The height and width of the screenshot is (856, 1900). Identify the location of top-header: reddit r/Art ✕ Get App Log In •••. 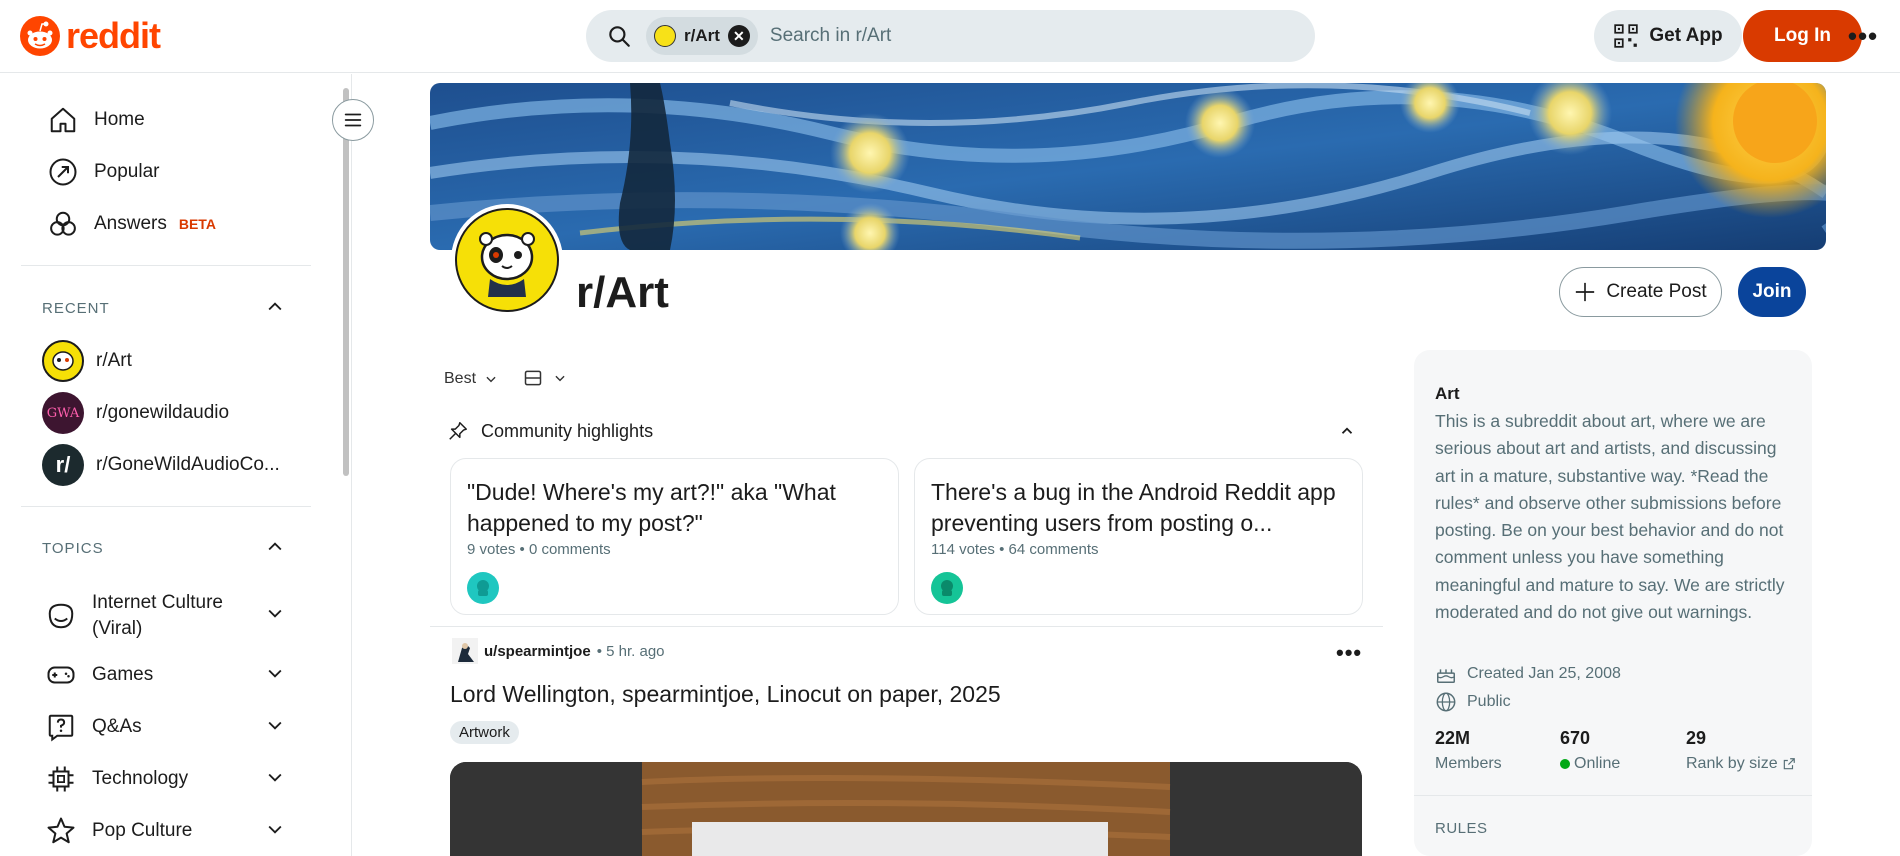
(950, 36).